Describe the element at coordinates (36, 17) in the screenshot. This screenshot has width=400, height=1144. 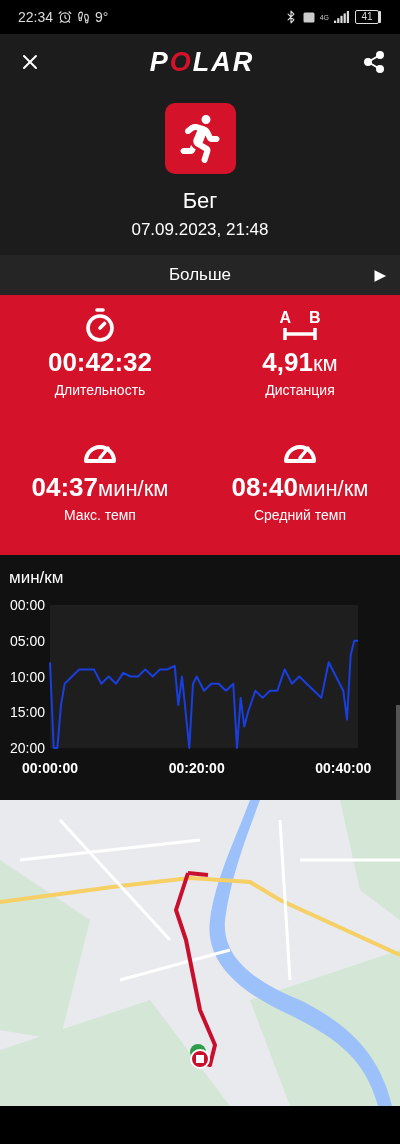
I see `status-time: 22:34` at that location.